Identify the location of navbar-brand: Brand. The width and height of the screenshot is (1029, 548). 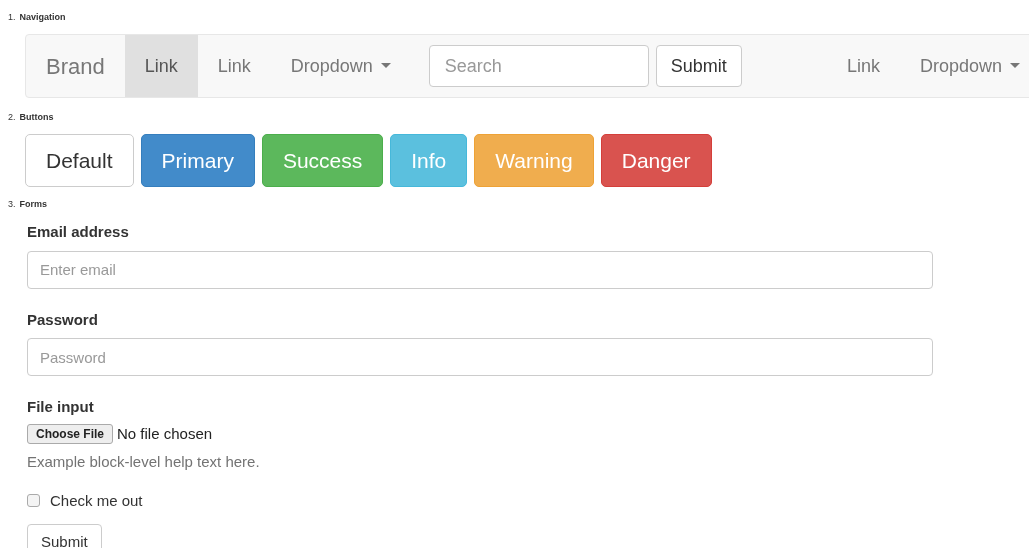
(75, 66).